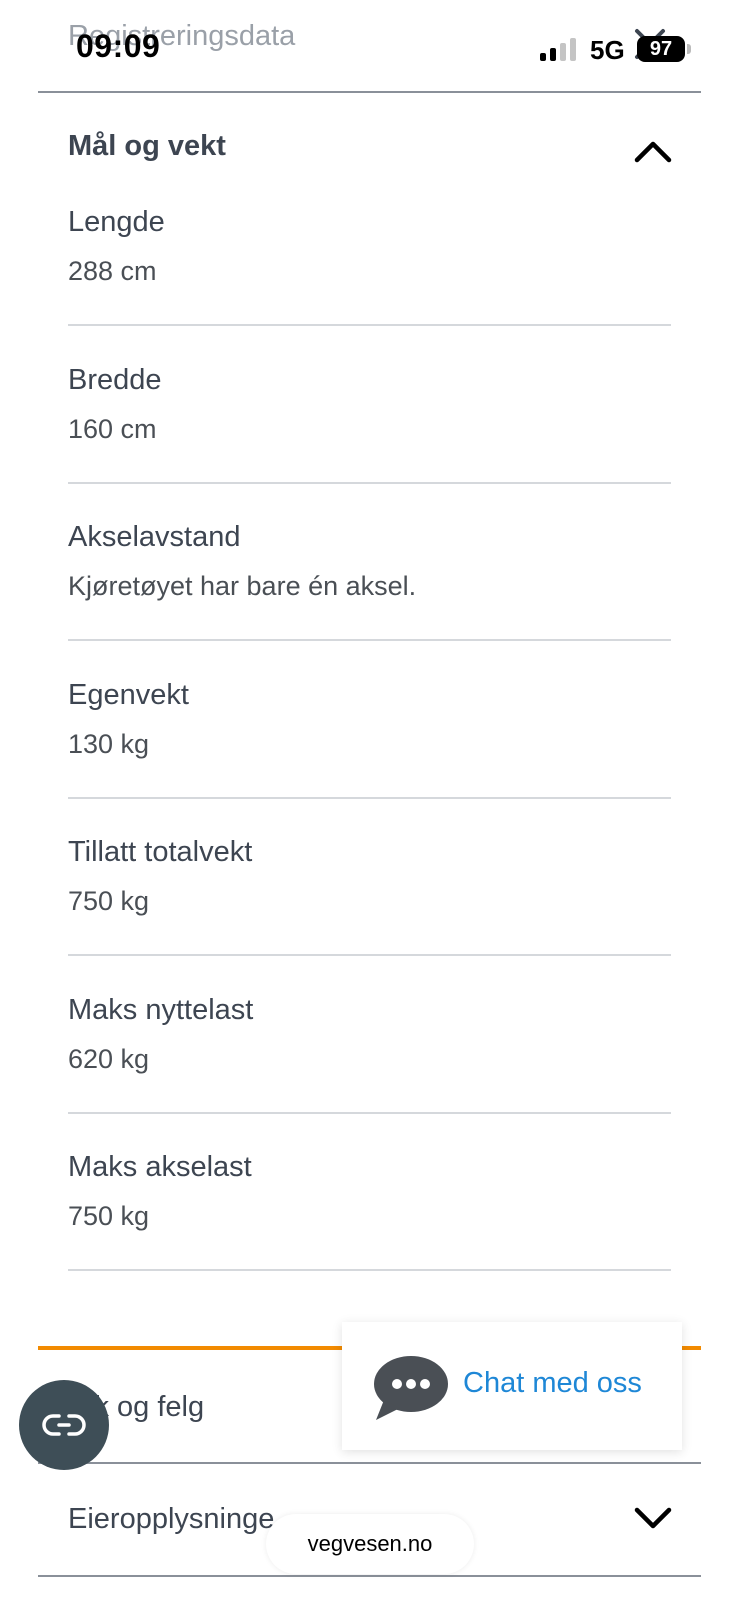 This screenshot has height=1600, width=739. Describe the element at coordinates (411, 1388) in the screenshot. I see `chat-bubble-icon` at that location.